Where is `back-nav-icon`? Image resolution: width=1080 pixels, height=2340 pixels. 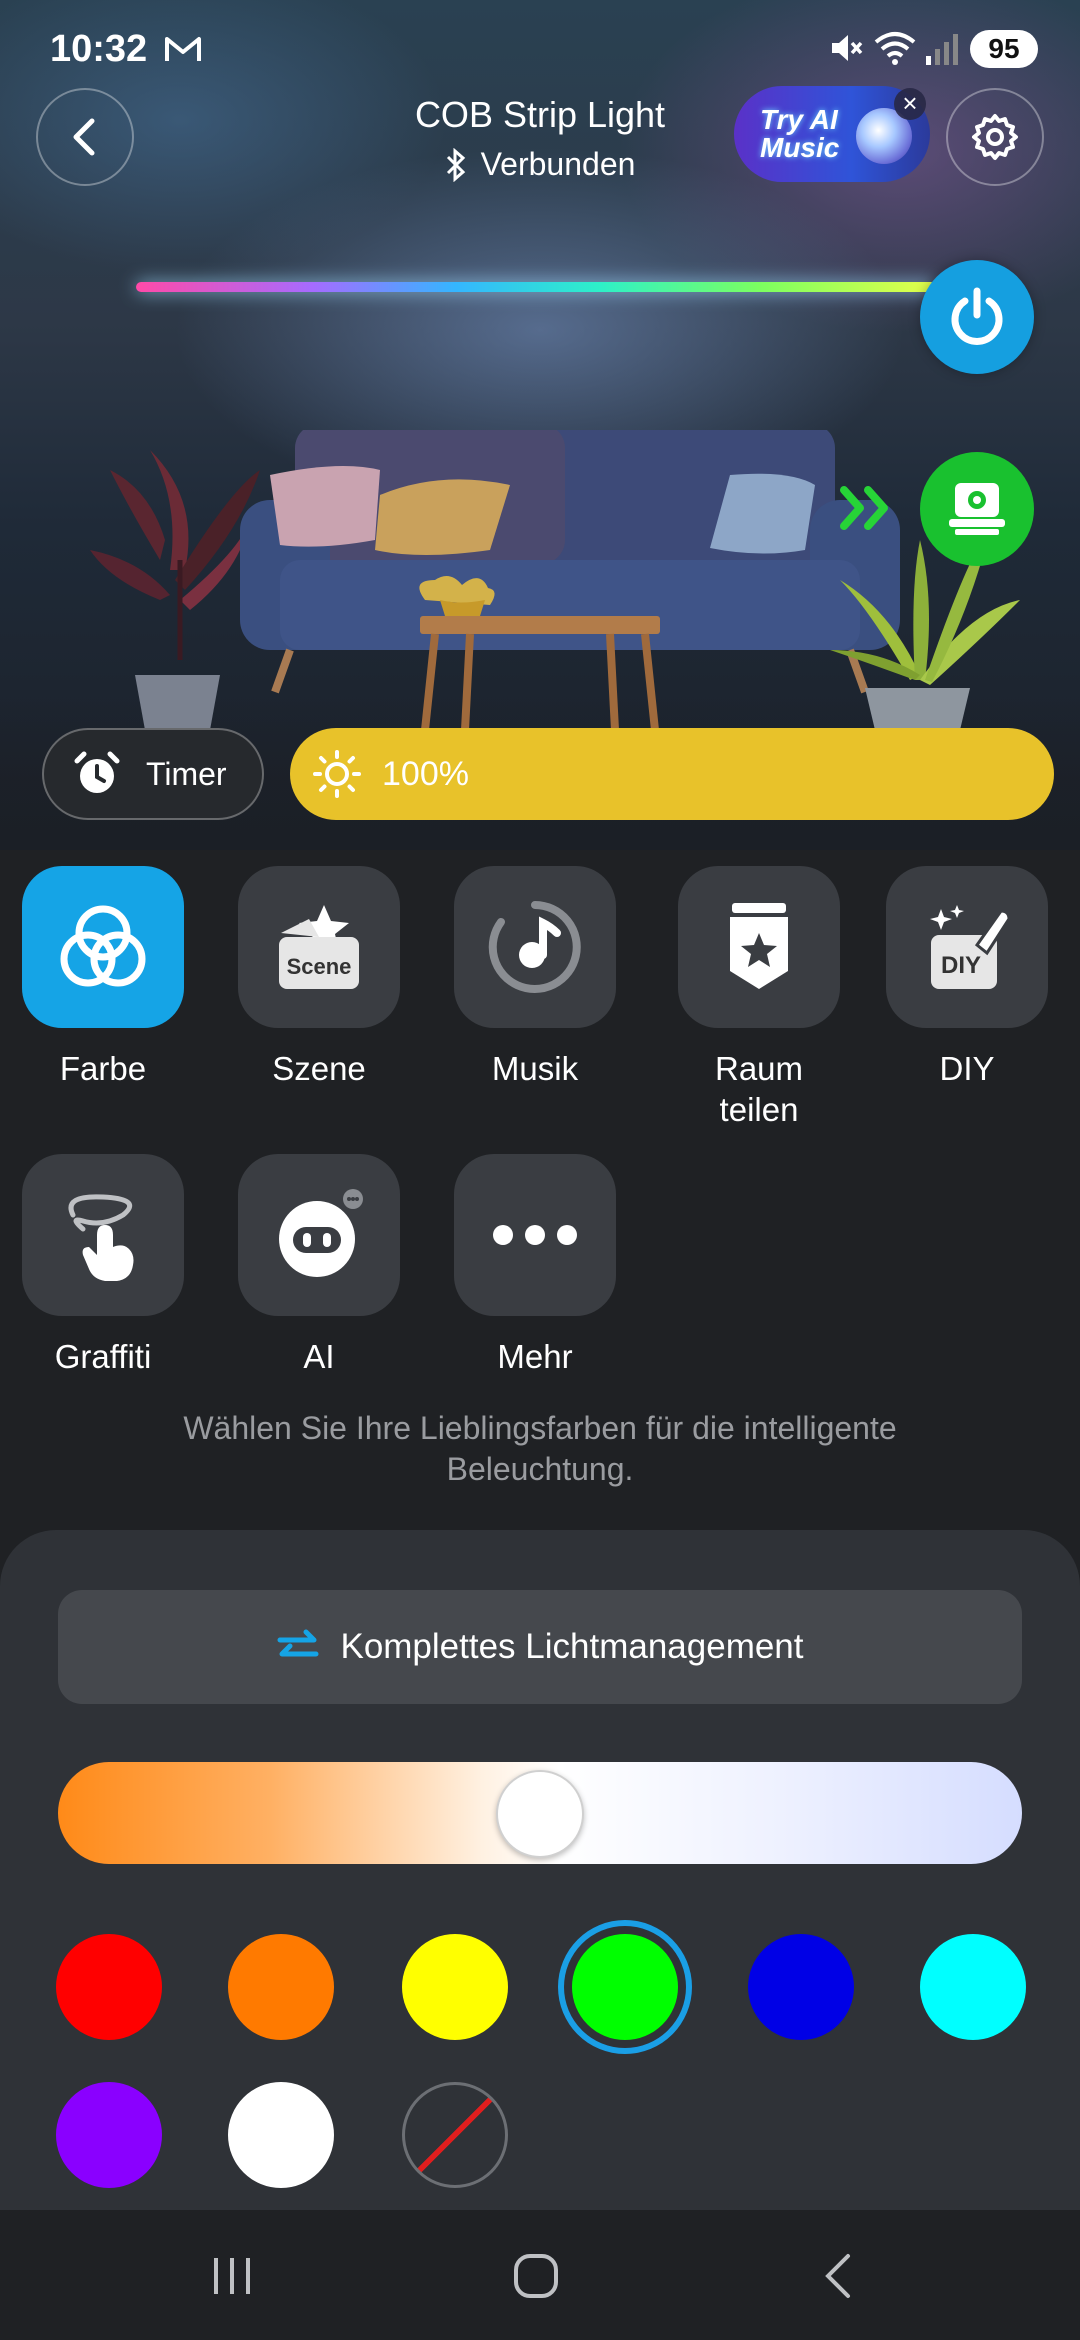
back-nav-icon is located at coordinates (838, 2276).